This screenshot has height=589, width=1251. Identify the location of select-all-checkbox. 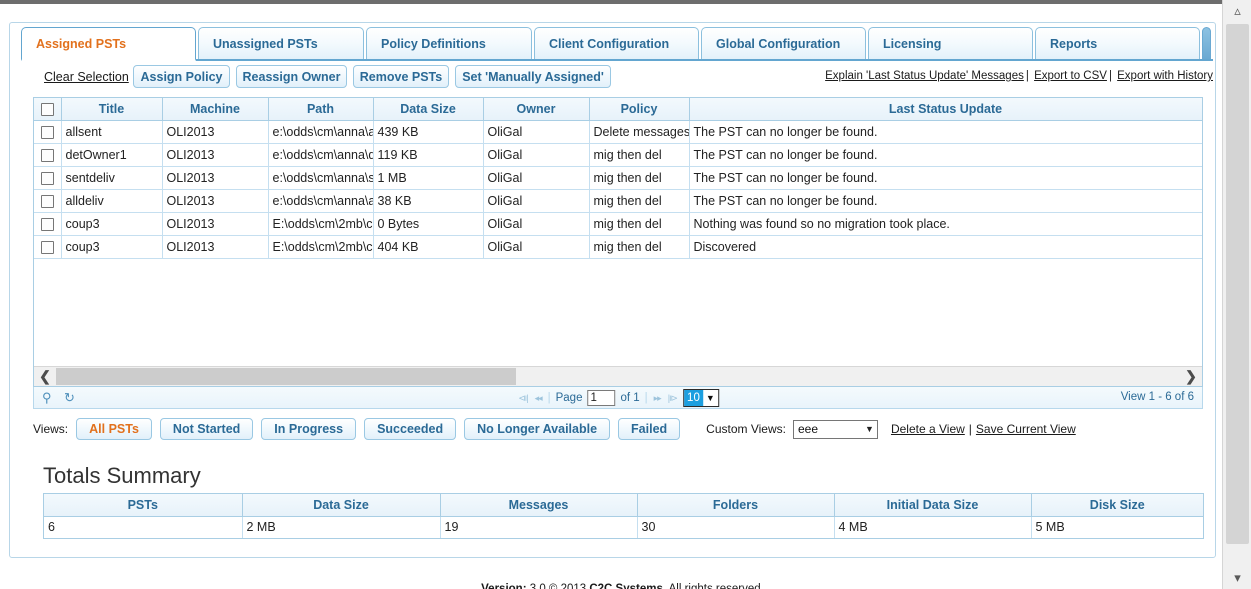
(47, 109).